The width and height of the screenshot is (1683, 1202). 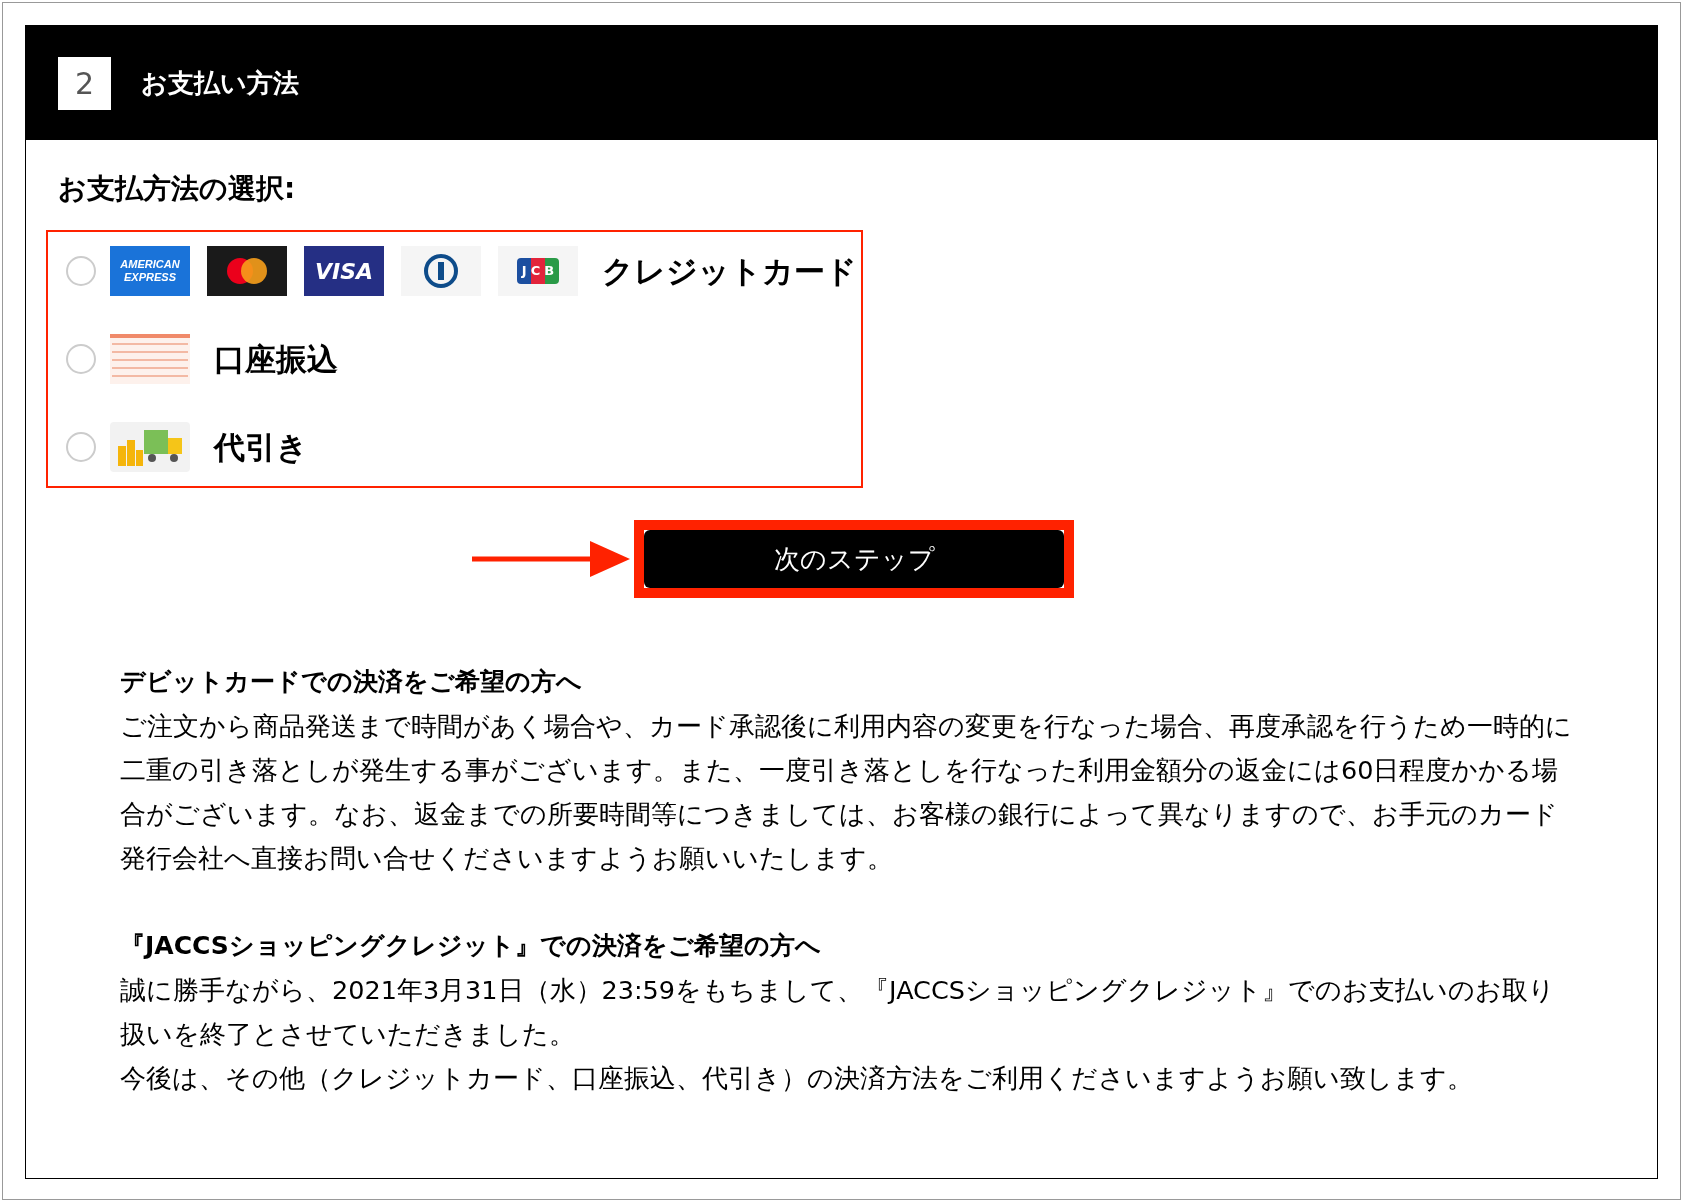 What do you see at coordinates (854, 559) in the screenshot?
I see `next-step-button: 次のステップ` at bounding box center [854, 559].